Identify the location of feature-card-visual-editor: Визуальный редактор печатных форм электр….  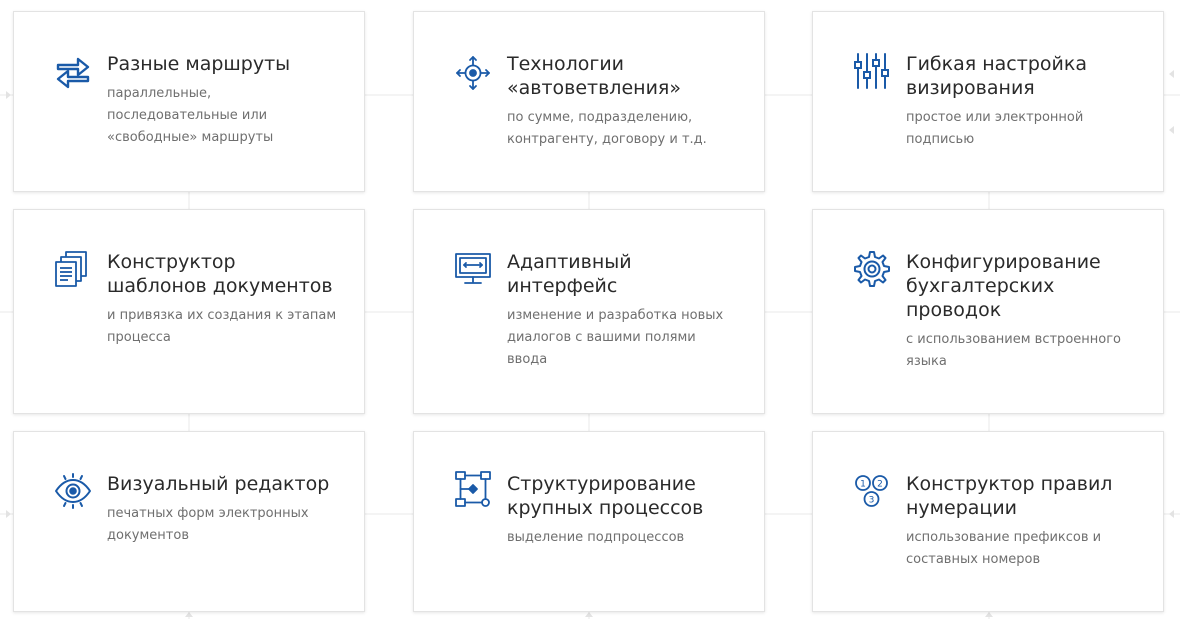
(189, 521).